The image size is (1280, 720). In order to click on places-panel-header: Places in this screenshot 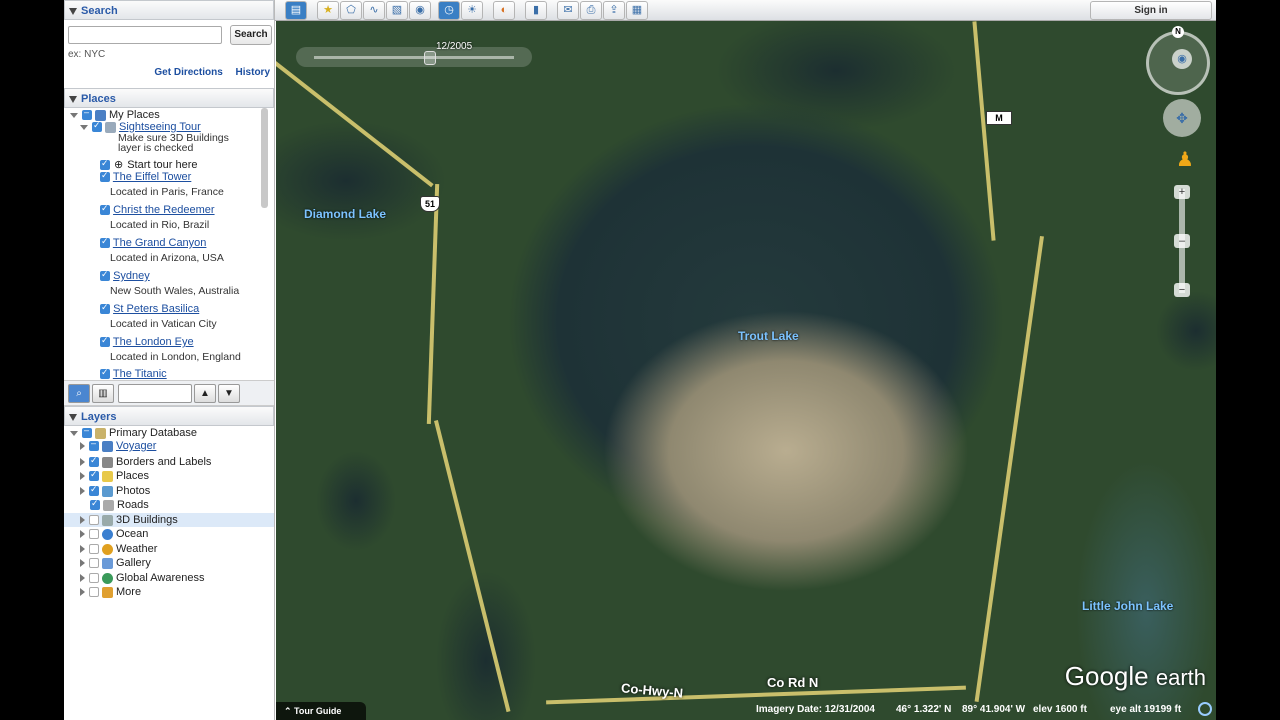, I will do `click(169, 98)`.